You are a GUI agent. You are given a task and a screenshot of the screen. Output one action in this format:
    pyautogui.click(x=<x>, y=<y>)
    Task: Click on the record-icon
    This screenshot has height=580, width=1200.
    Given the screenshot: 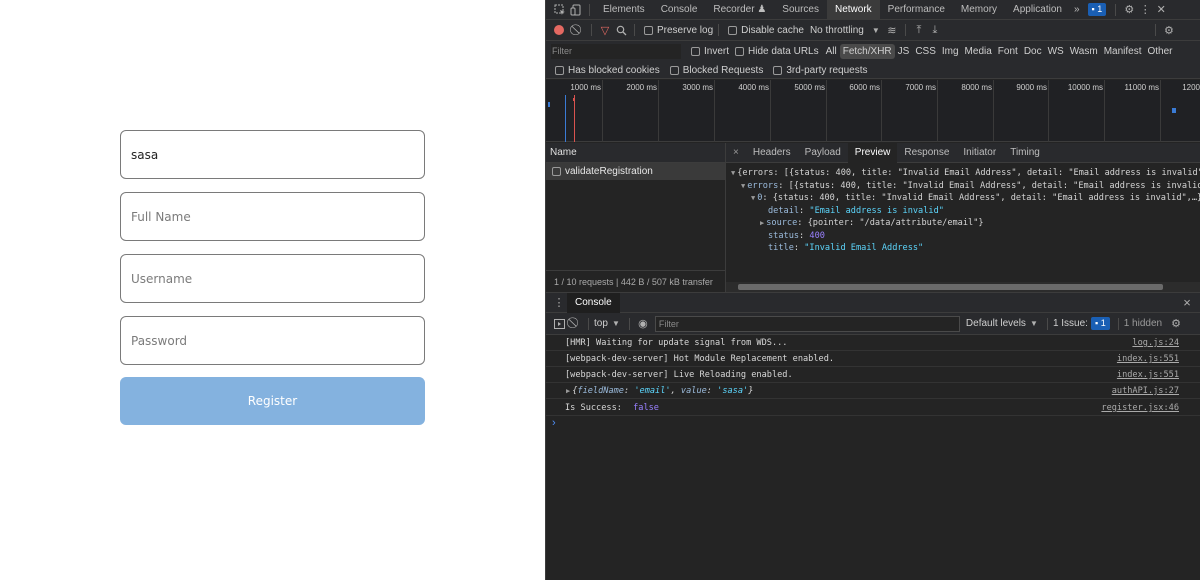 What is the action you would take?
    pyautogui.click(x=559, y=30)
    